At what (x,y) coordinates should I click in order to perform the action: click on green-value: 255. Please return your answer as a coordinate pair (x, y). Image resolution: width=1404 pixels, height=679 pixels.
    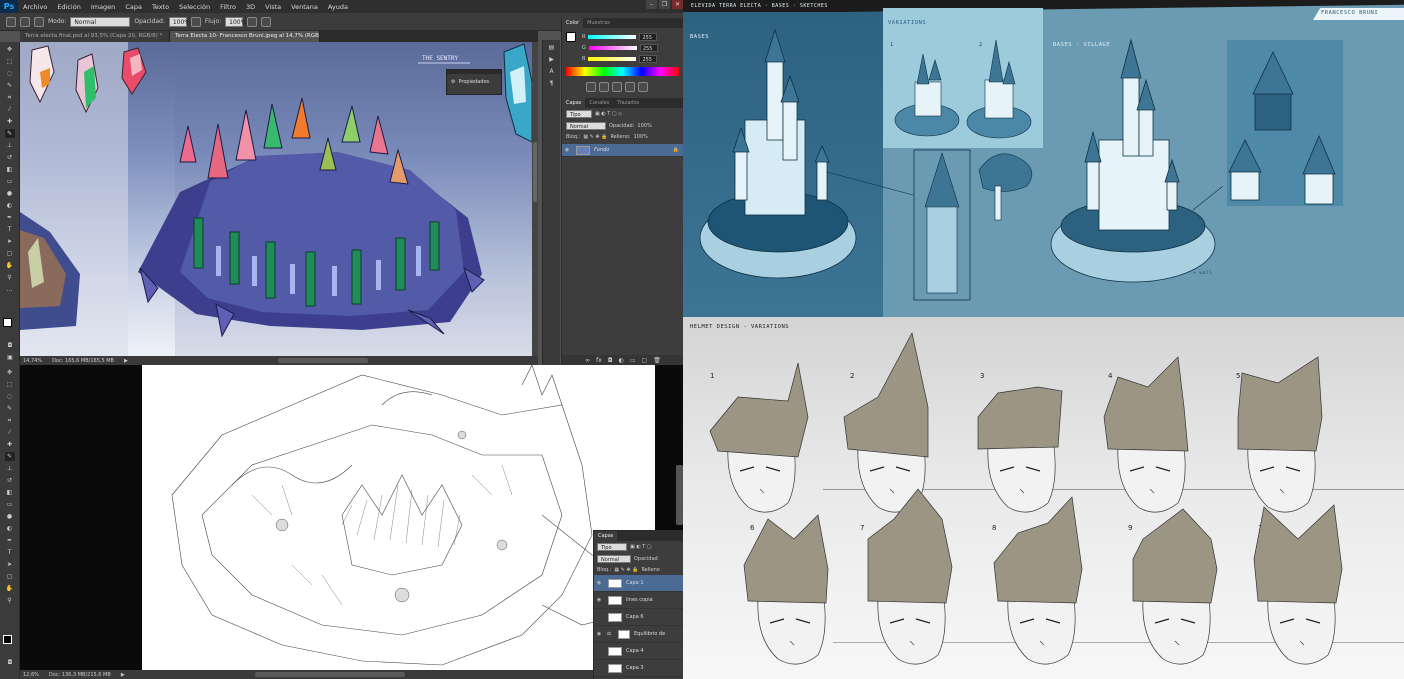
    Looking at the image, I should click on (648, 47).